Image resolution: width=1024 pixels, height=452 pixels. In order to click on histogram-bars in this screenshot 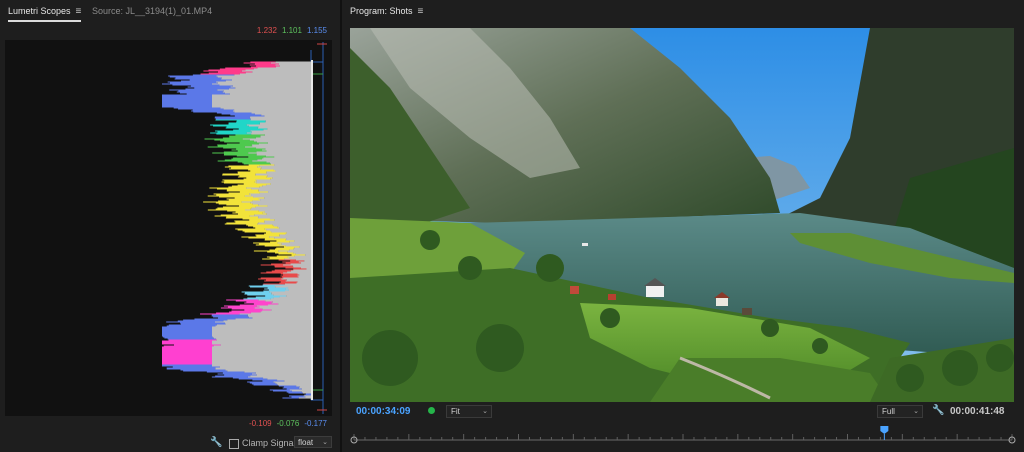, I will do `click(237, 230)`.